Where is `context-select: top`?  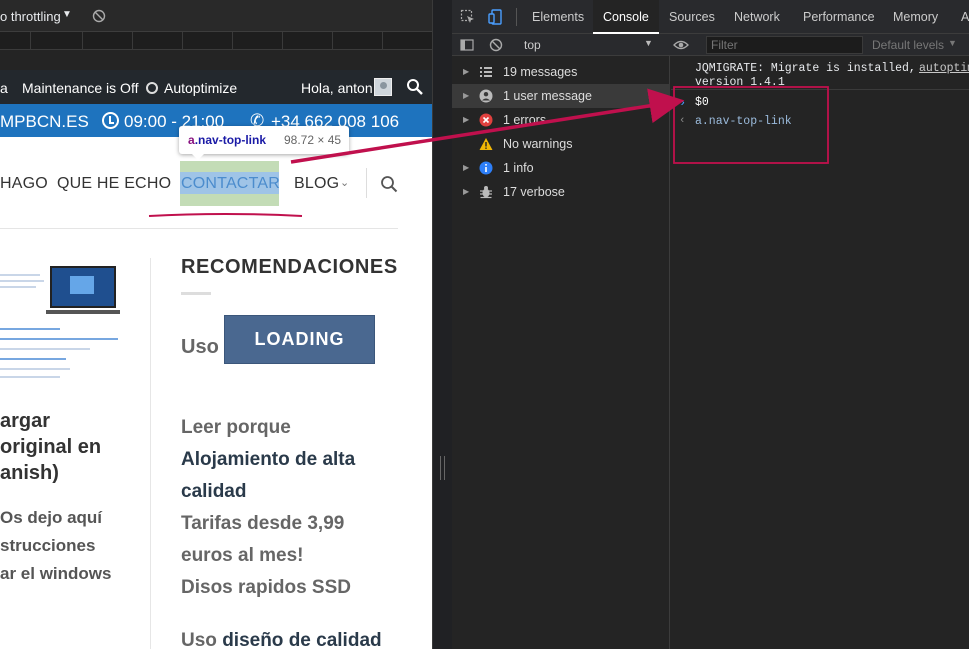
context-select: top is located at coordinates (532, 45).